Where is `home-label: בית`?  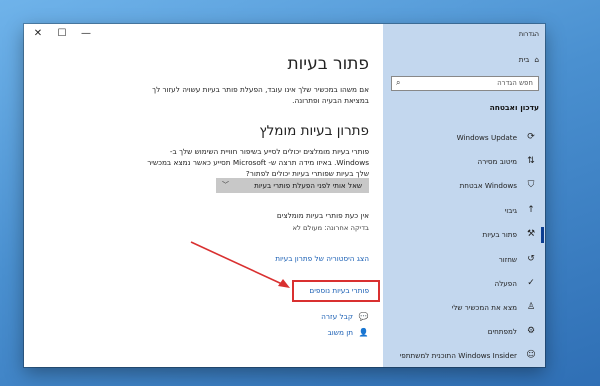
home-label: בית is located at coordinates (524, 59).